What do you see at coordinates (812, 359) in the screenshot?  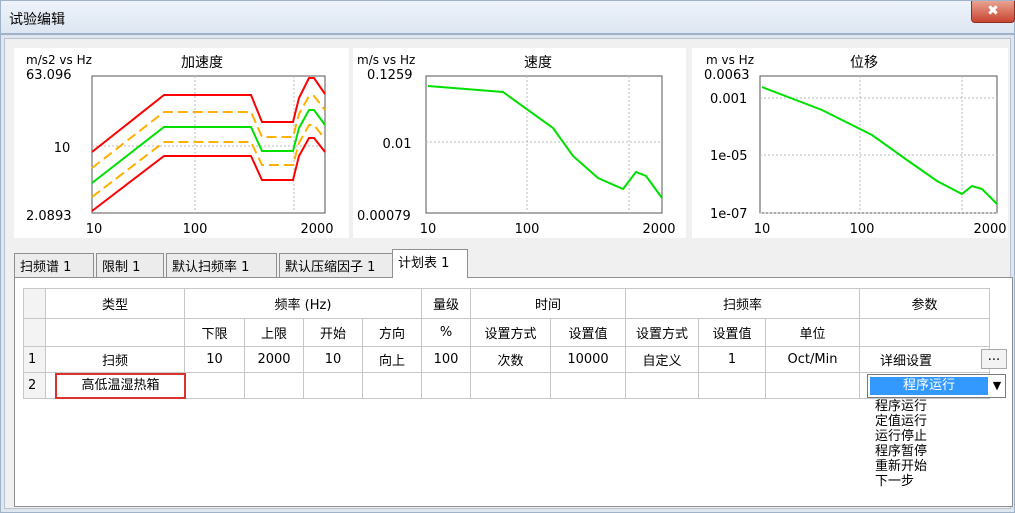 I see `cell-rate-unit: Oct/Min` at bounding box center [812, 359].